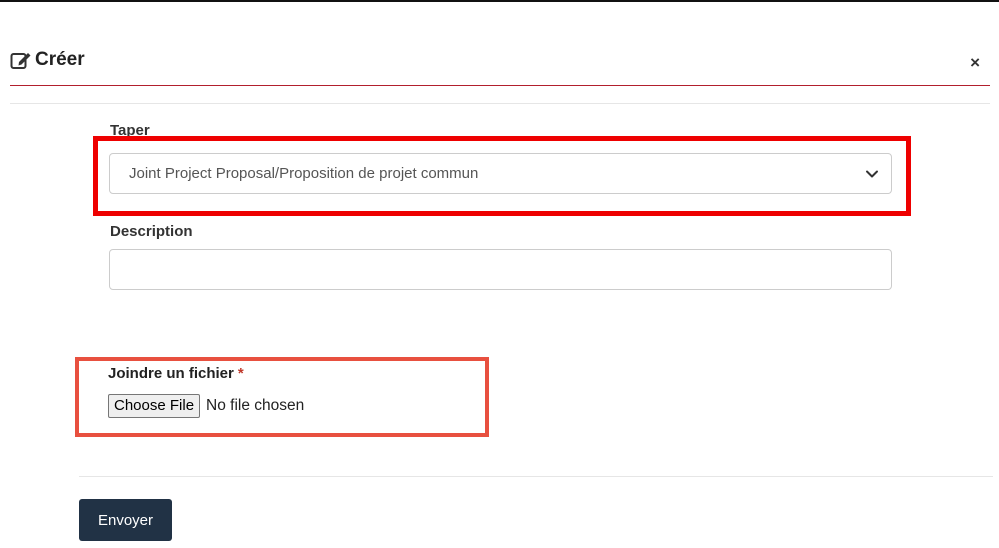 The height and width of the screenshot is (548, 999). What do you see at coordinates (60, 59) in the screenshot?
I see `modal-title-text: Créer` at bounding box center [60, 59].